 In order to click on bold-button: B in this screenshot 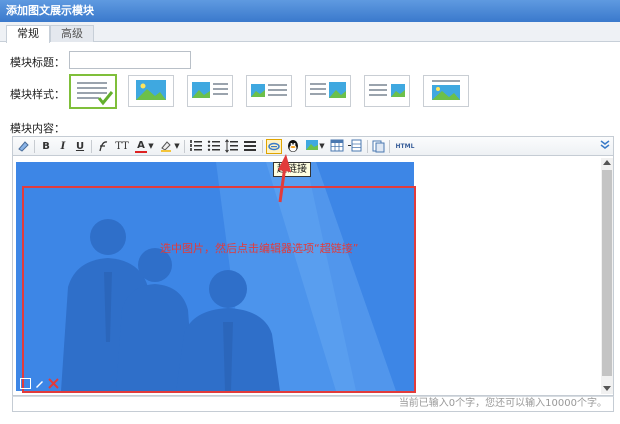, I will do `click(46, 146)`.